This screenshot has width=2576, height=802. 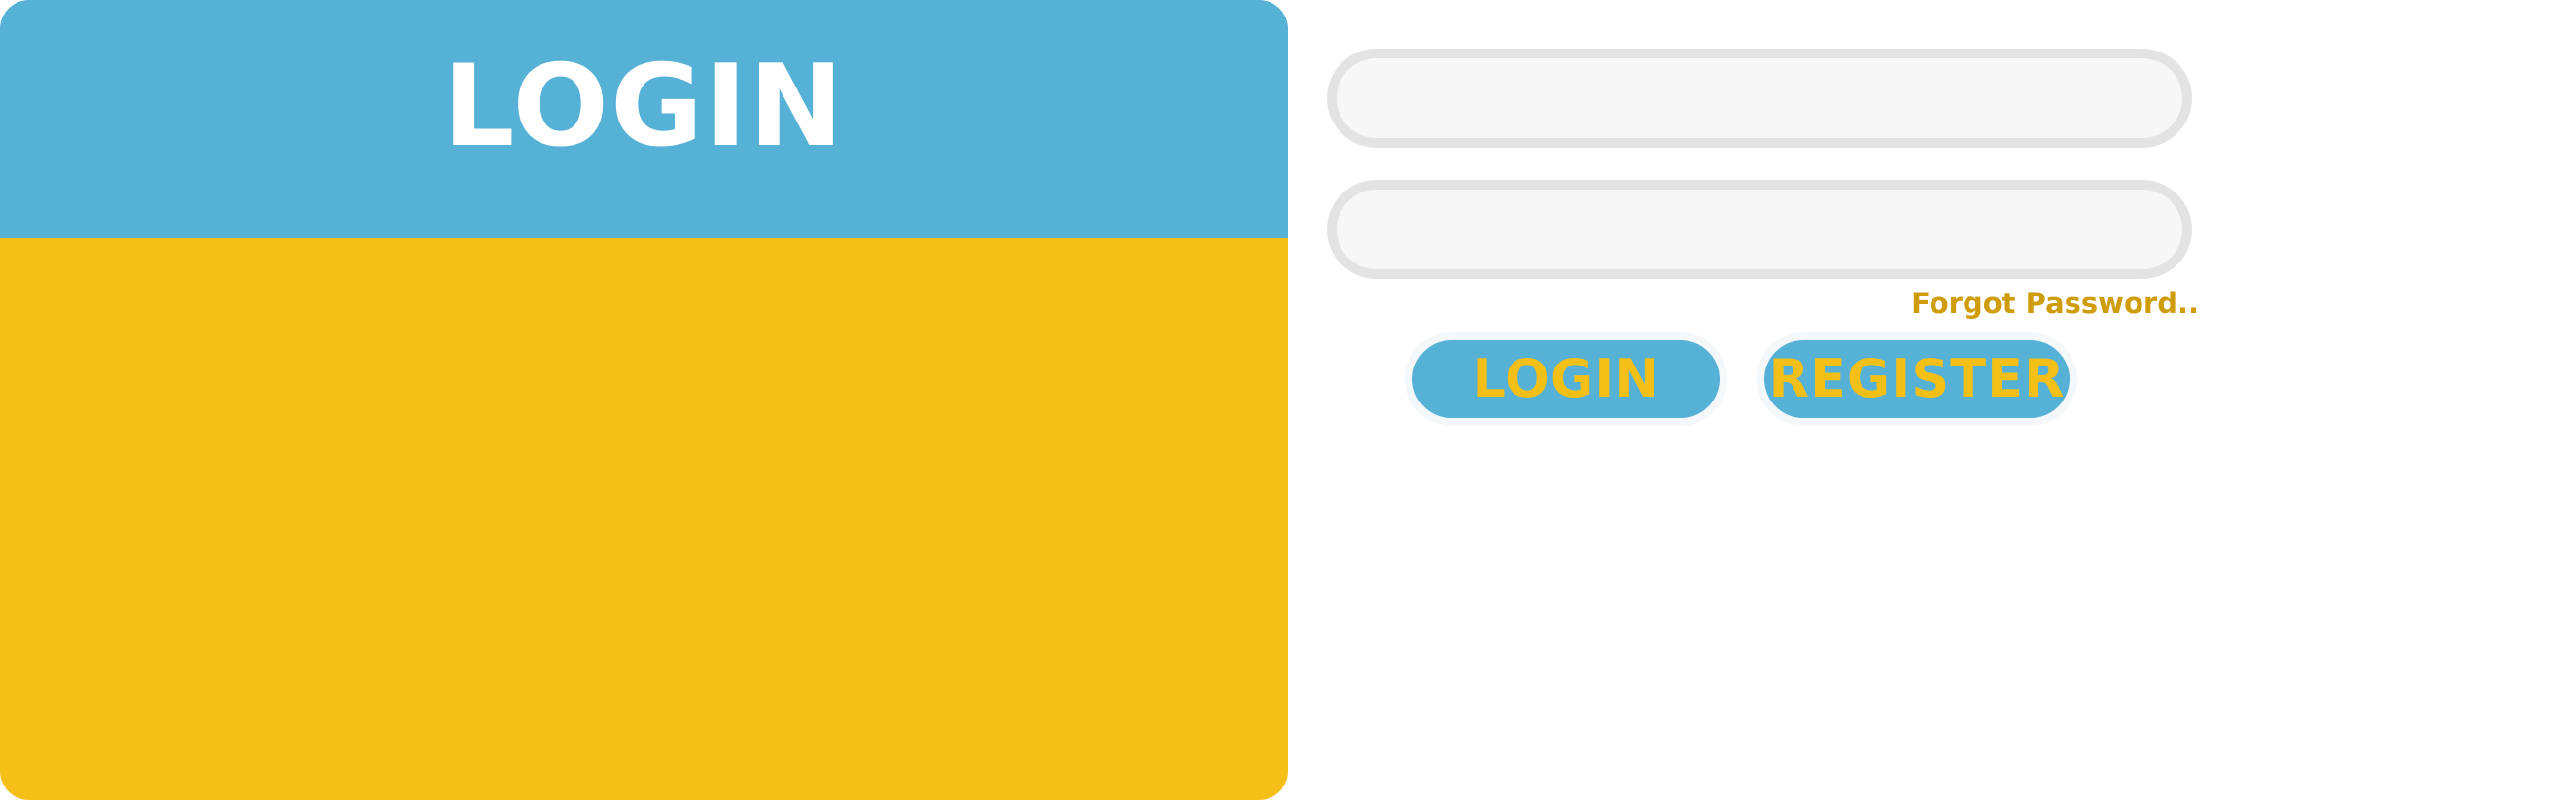 I want to click on register-button: REGISTER, so click(x=1917, y=379).